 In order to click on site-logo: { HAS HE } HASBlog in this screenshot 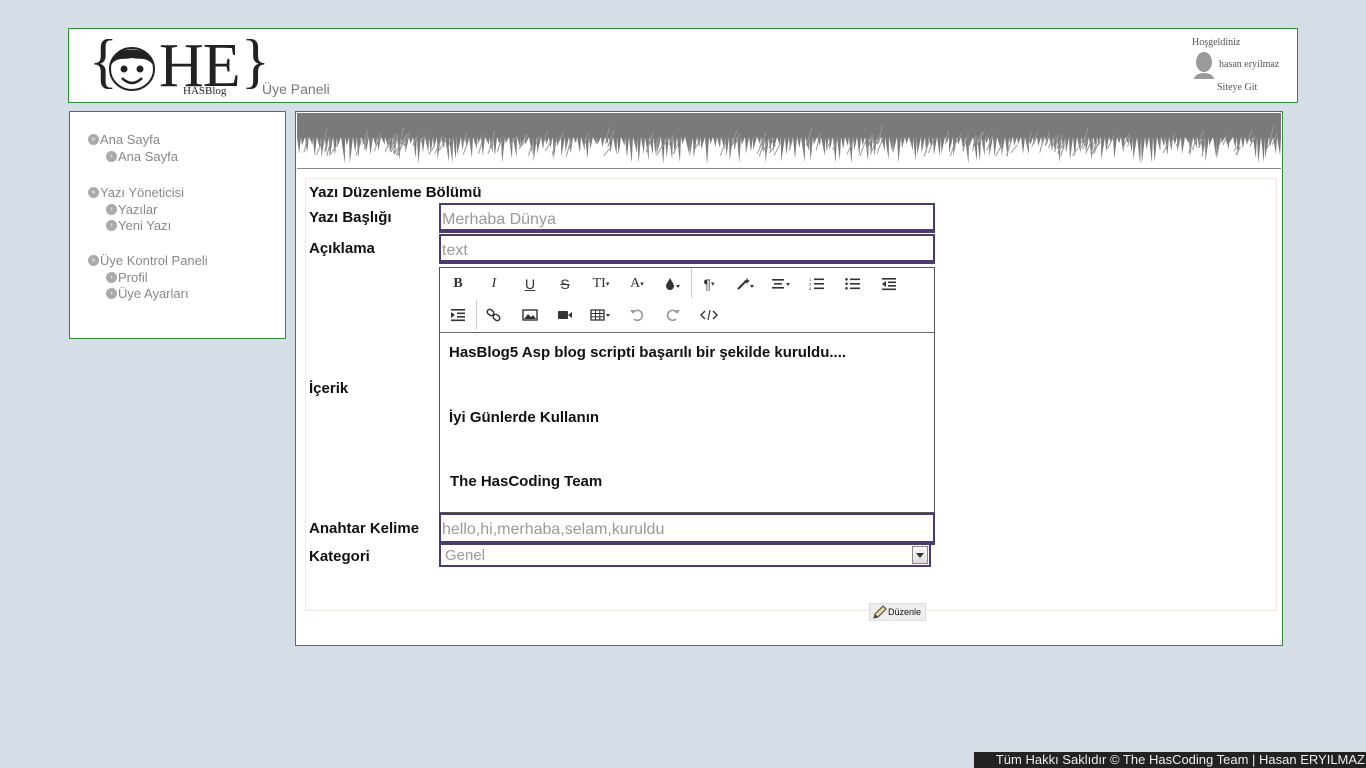, I will do `click(179, 65)`.